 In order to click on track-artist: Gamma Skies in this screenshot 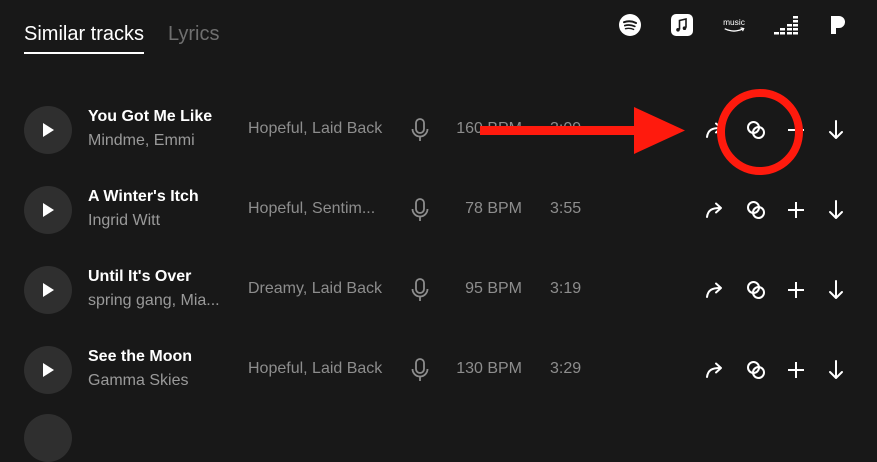, I will do `click(138, 381)`.